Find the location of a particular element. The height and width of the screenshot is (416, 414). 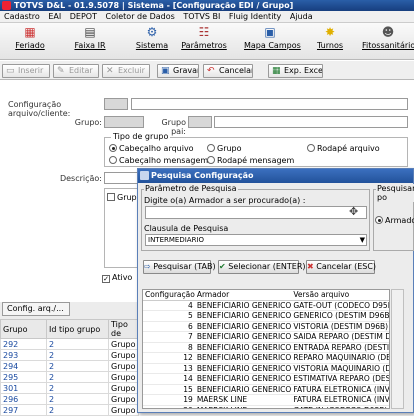

column-header-tipo: Tipo de is located at coordinates (123, 329).